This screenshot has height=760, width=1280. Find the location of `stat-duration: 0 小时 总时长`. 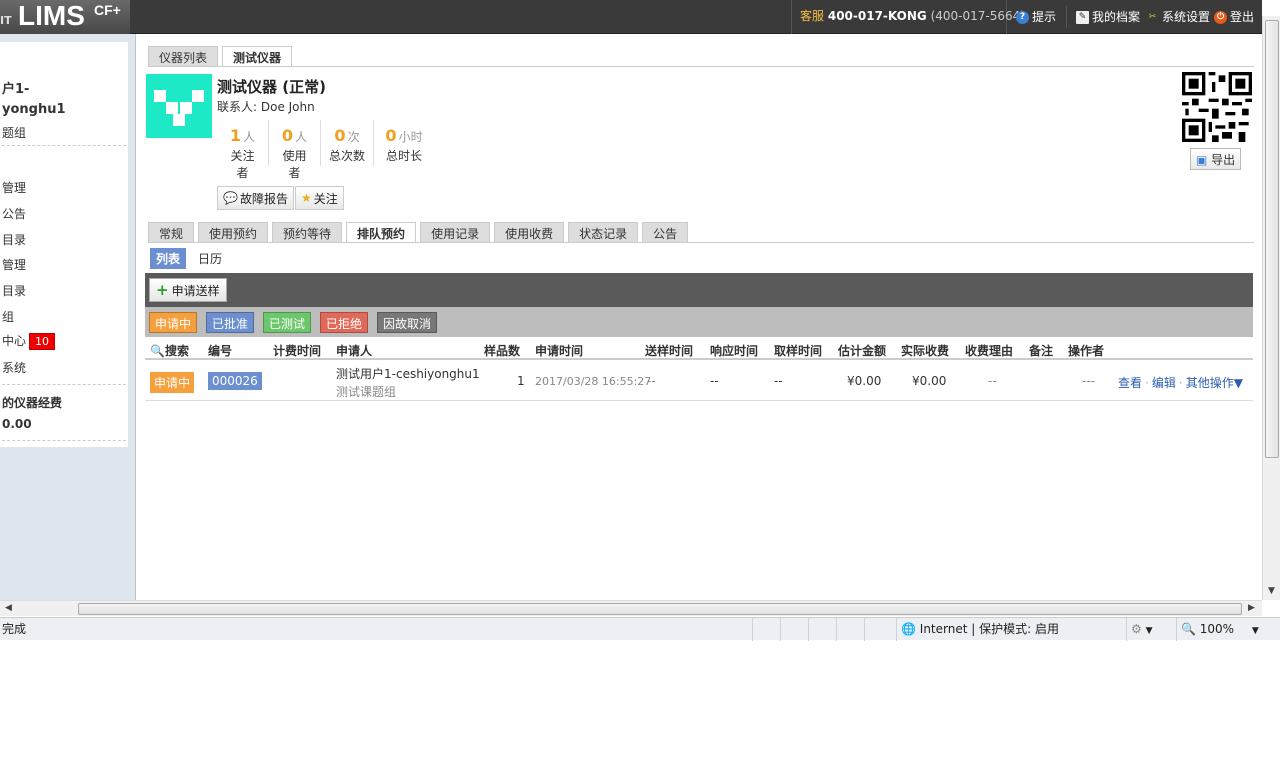

stat-duration: 0 小时 总时长 is located at coordinates (404, 143).